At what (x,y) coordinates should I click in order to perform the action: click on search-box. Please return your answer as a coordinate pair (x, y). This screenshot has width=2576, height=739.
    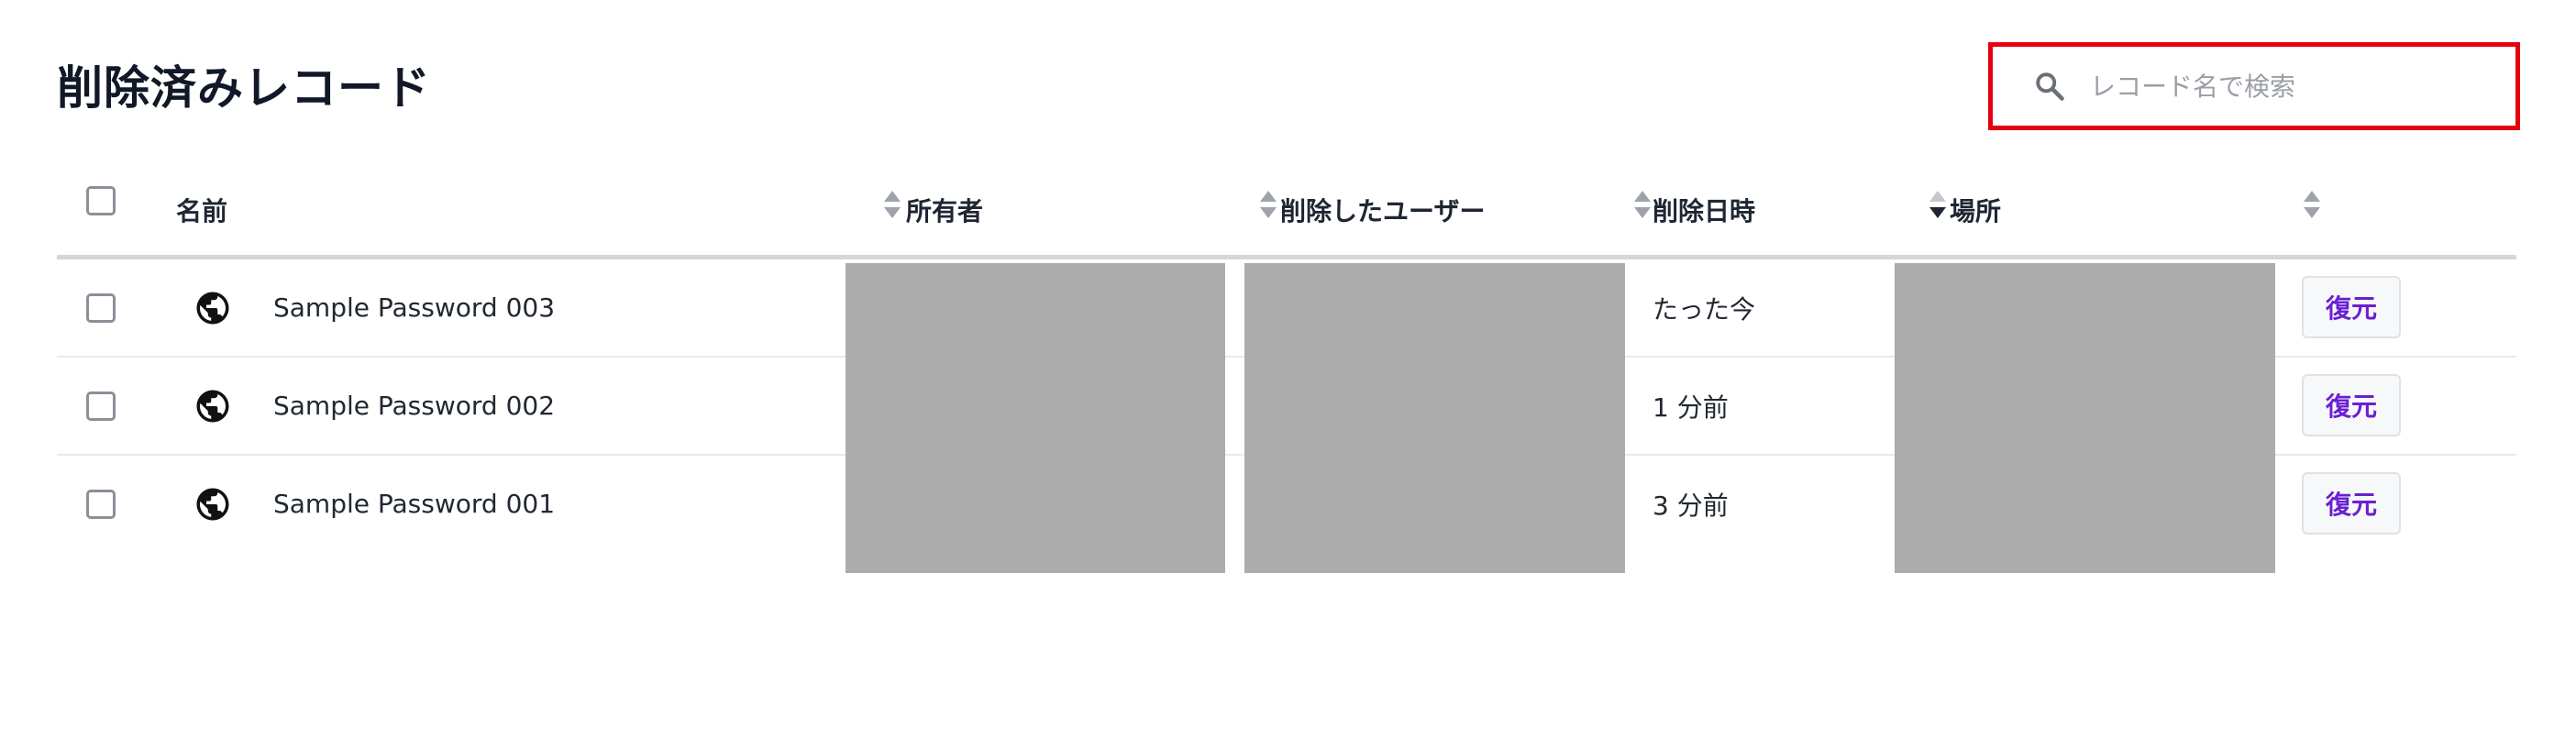
    Looking at the image, I should click on (2254, 86).